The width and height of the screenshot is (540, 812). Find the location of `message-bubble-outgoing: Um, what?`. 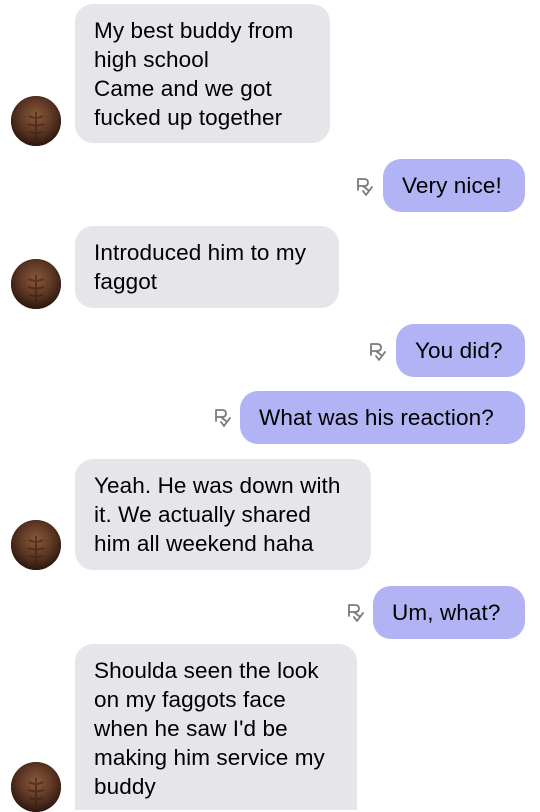

message-bubble-outgoing: Um, what? is located at coordinates (449, 612).